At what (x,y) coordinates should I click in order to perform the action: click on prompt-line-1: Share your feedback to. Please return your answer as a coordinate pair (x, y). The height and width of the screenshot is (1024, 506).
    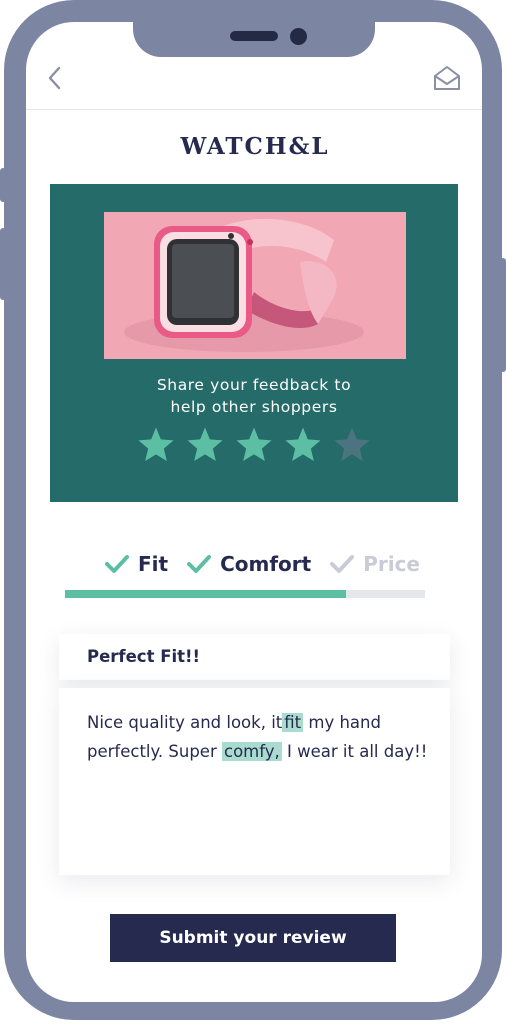
    Looking at the image, I should click on (254, 385).